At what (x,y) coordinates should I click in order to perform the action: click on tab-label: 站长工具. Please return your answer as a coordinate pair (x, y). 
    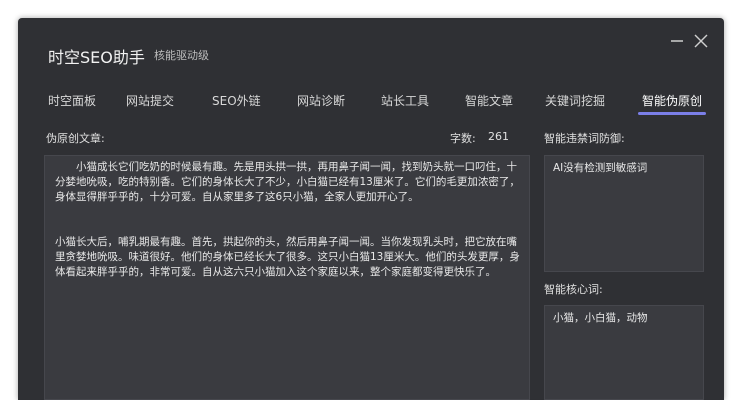
    Looking at the image, I should click on (405, 101).